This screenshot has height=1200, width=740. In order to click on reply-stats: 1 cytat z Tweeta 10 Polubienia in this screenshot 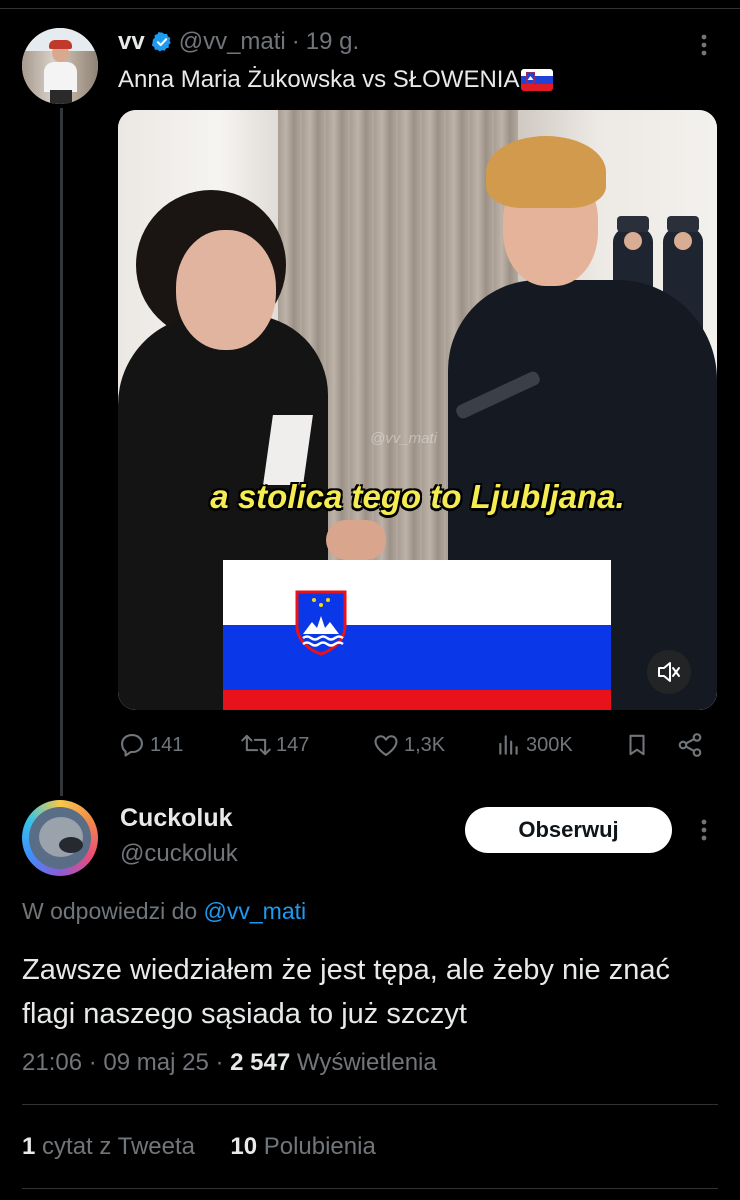, I will do `click(199, 1147)`.